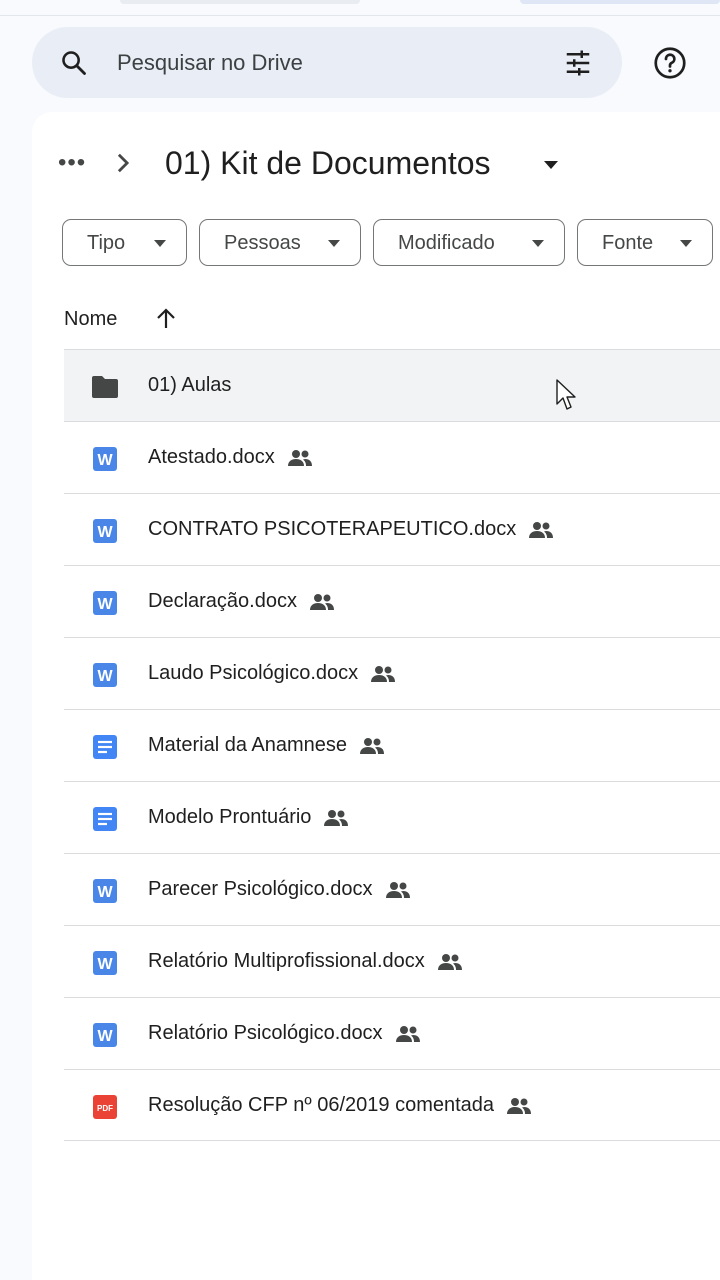 The image size is (720, 1280). What do you see at coordinates (72, 163) in the screenshot?
I see `breadcrumb-more-button: •••` at bounding box center [72, 163].